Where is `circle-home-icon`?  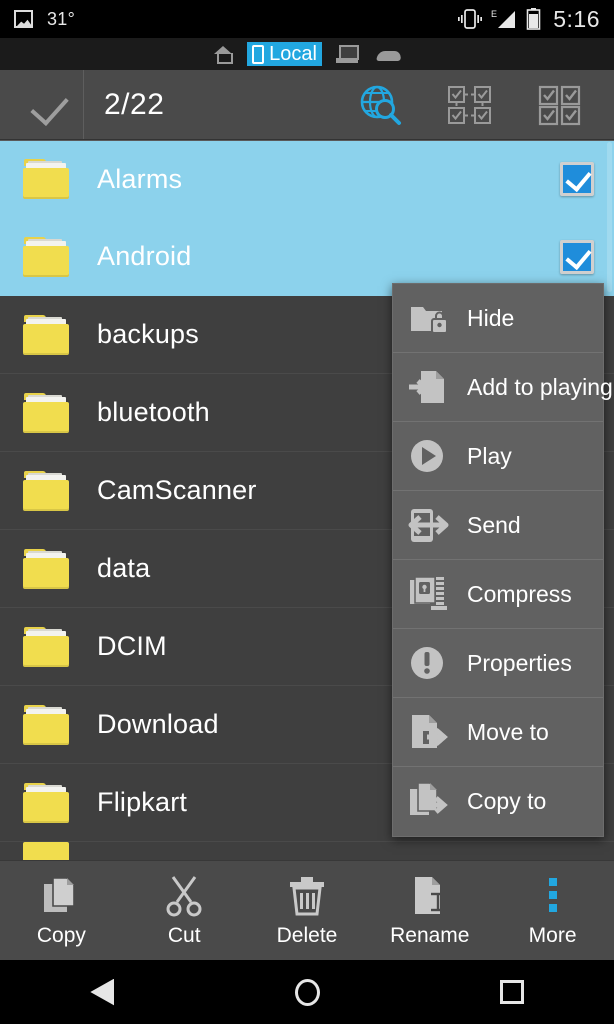
circle-home-icon is located at coordinates (307, 992).